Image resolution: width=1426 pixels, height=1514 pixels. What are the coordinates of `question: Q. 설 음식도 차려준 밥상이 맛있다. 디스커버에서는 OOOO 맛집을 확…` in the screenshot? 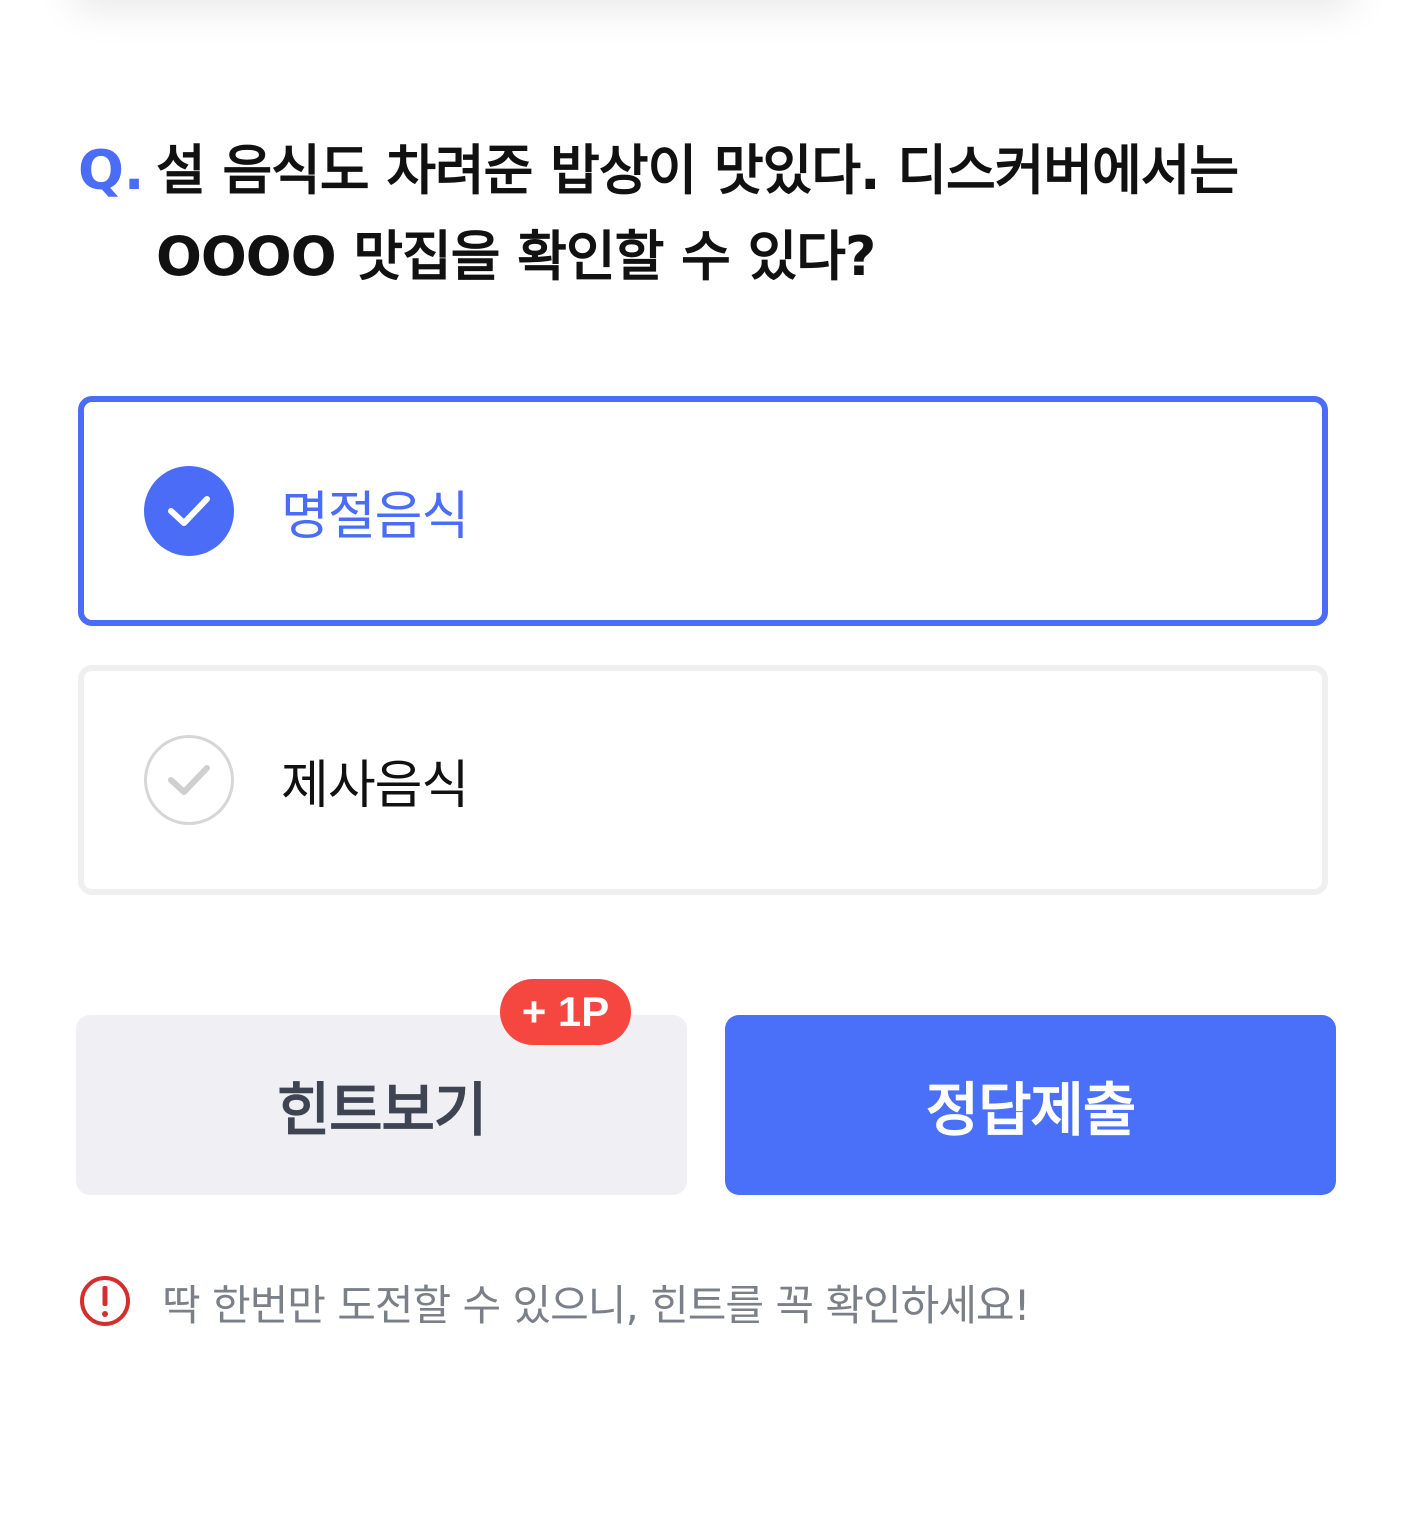 It's located at (718, 214).